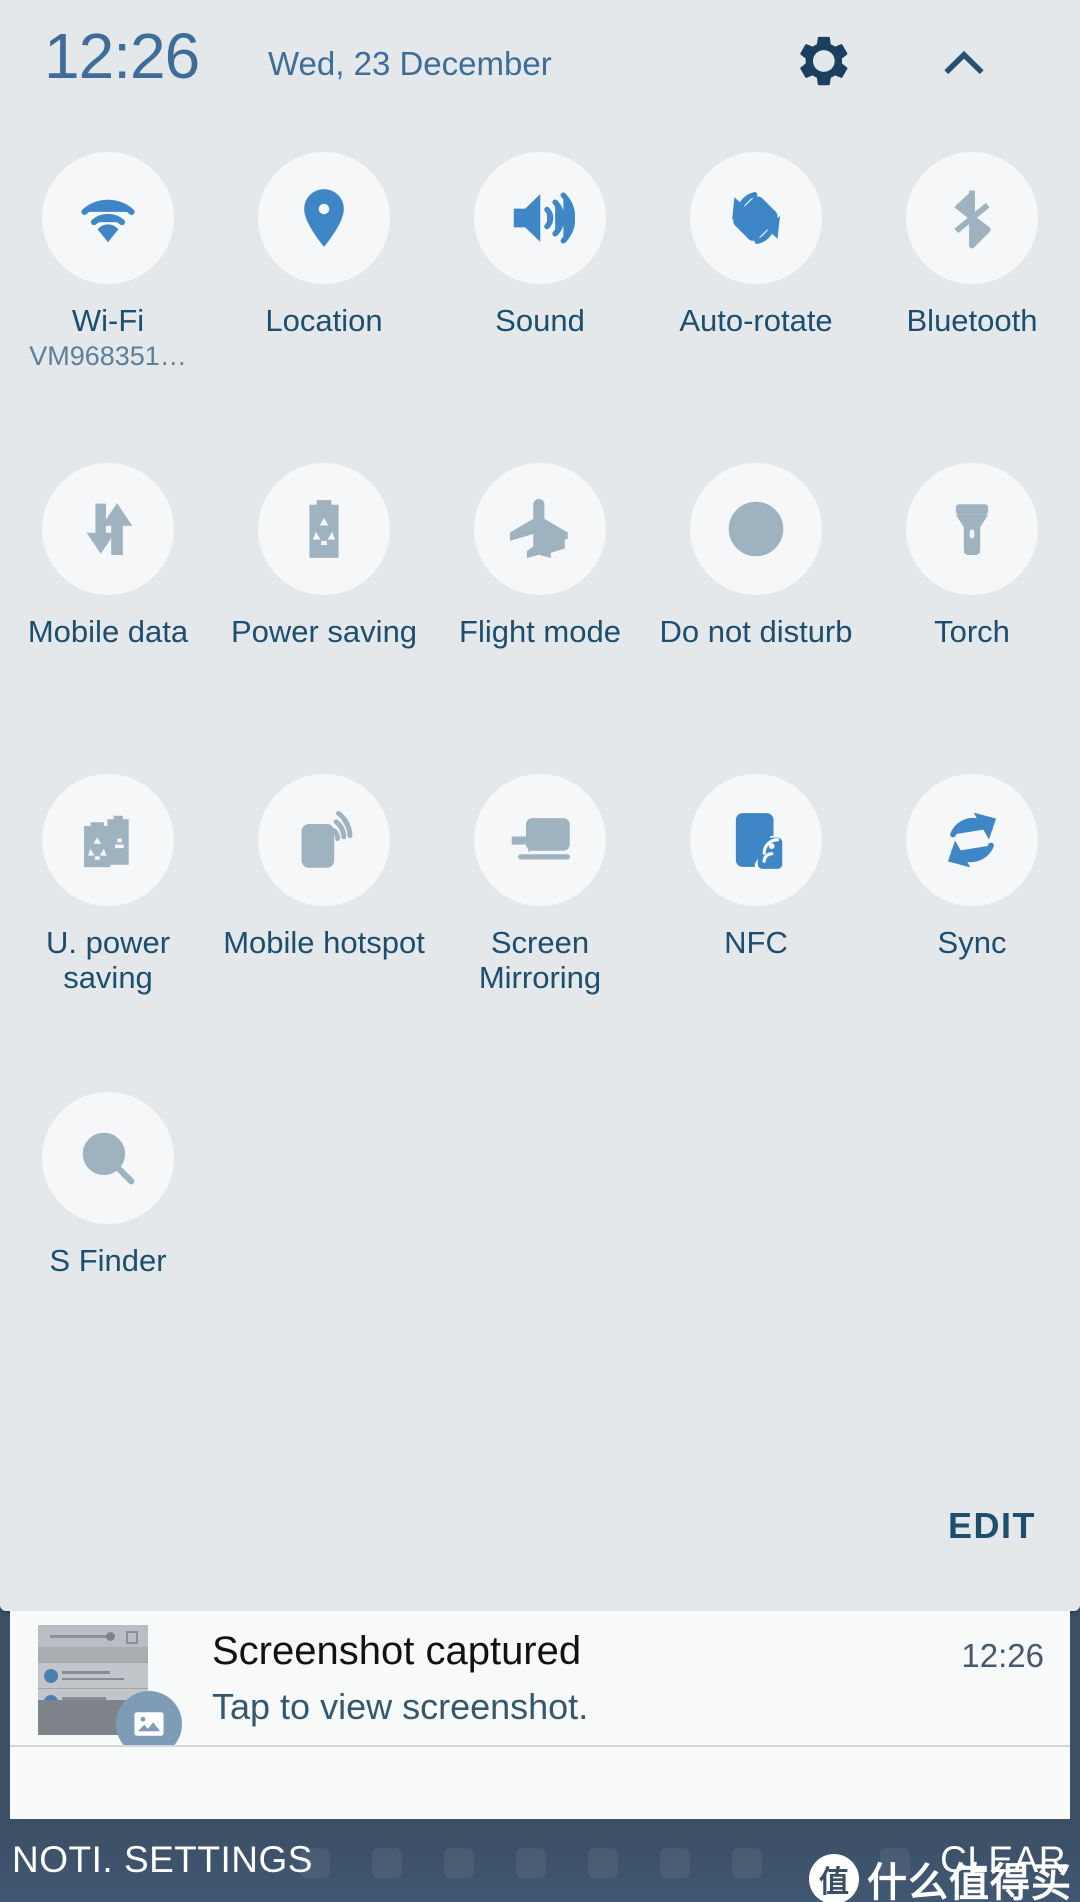 This screenshot has width=1080, height=1902. Describe the element at coordinates (108, 320) in the screenshot. I see `tile-label: Wi-Fi` at that location.